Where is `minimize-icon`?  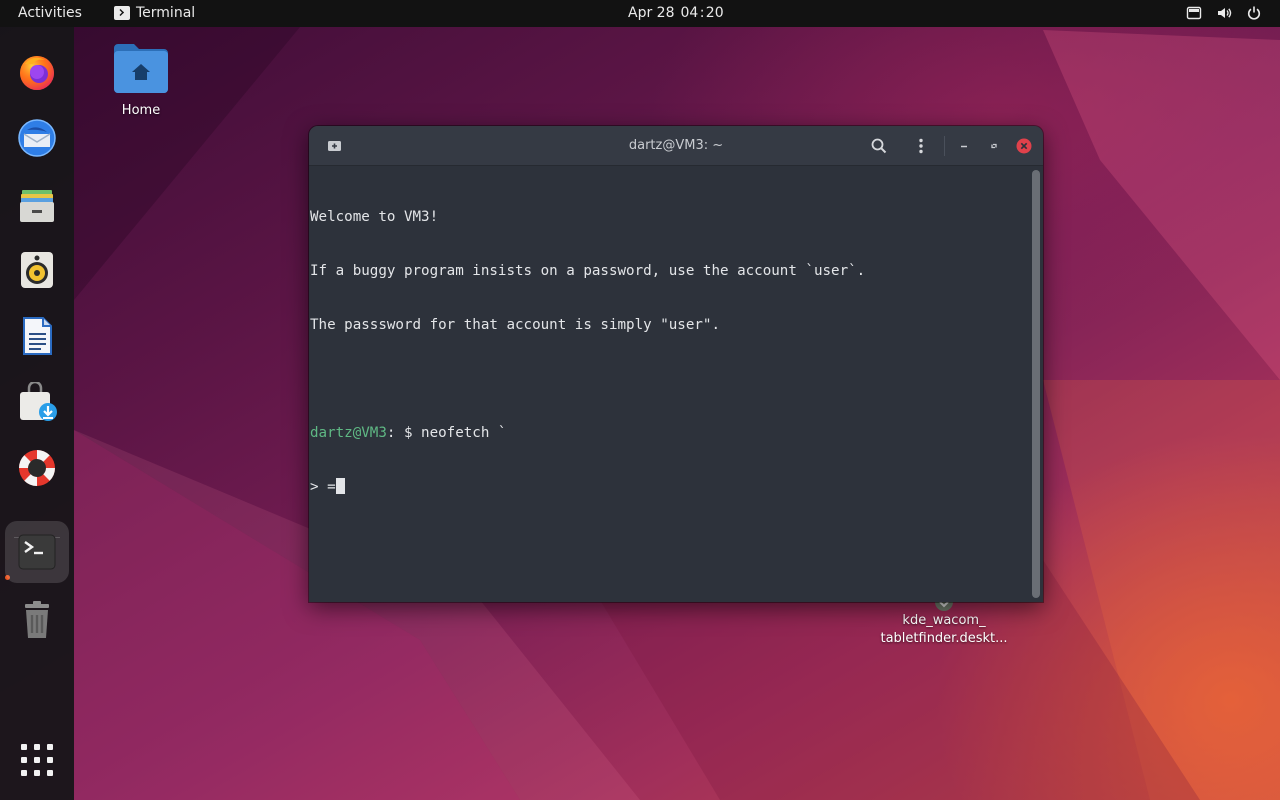
minimize-icon is located at coordinates (964, 146).